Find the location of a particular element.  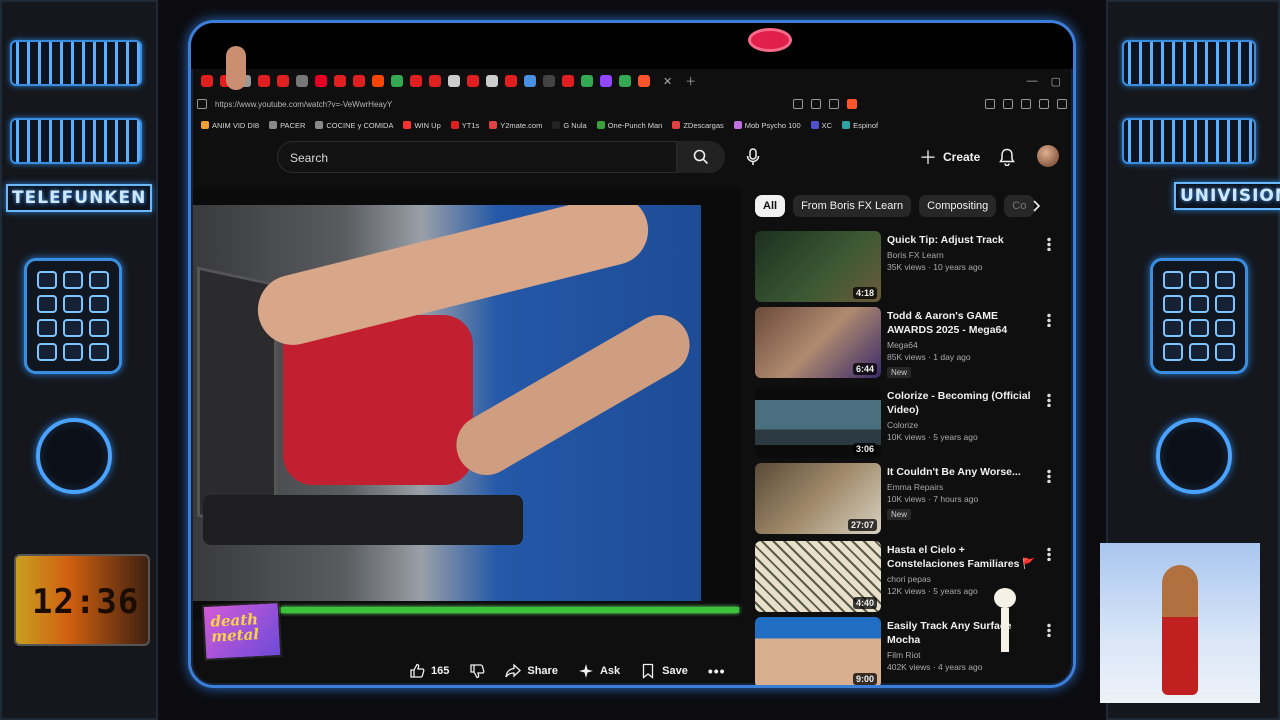

dislike-button is located at coordinates (477, 671).